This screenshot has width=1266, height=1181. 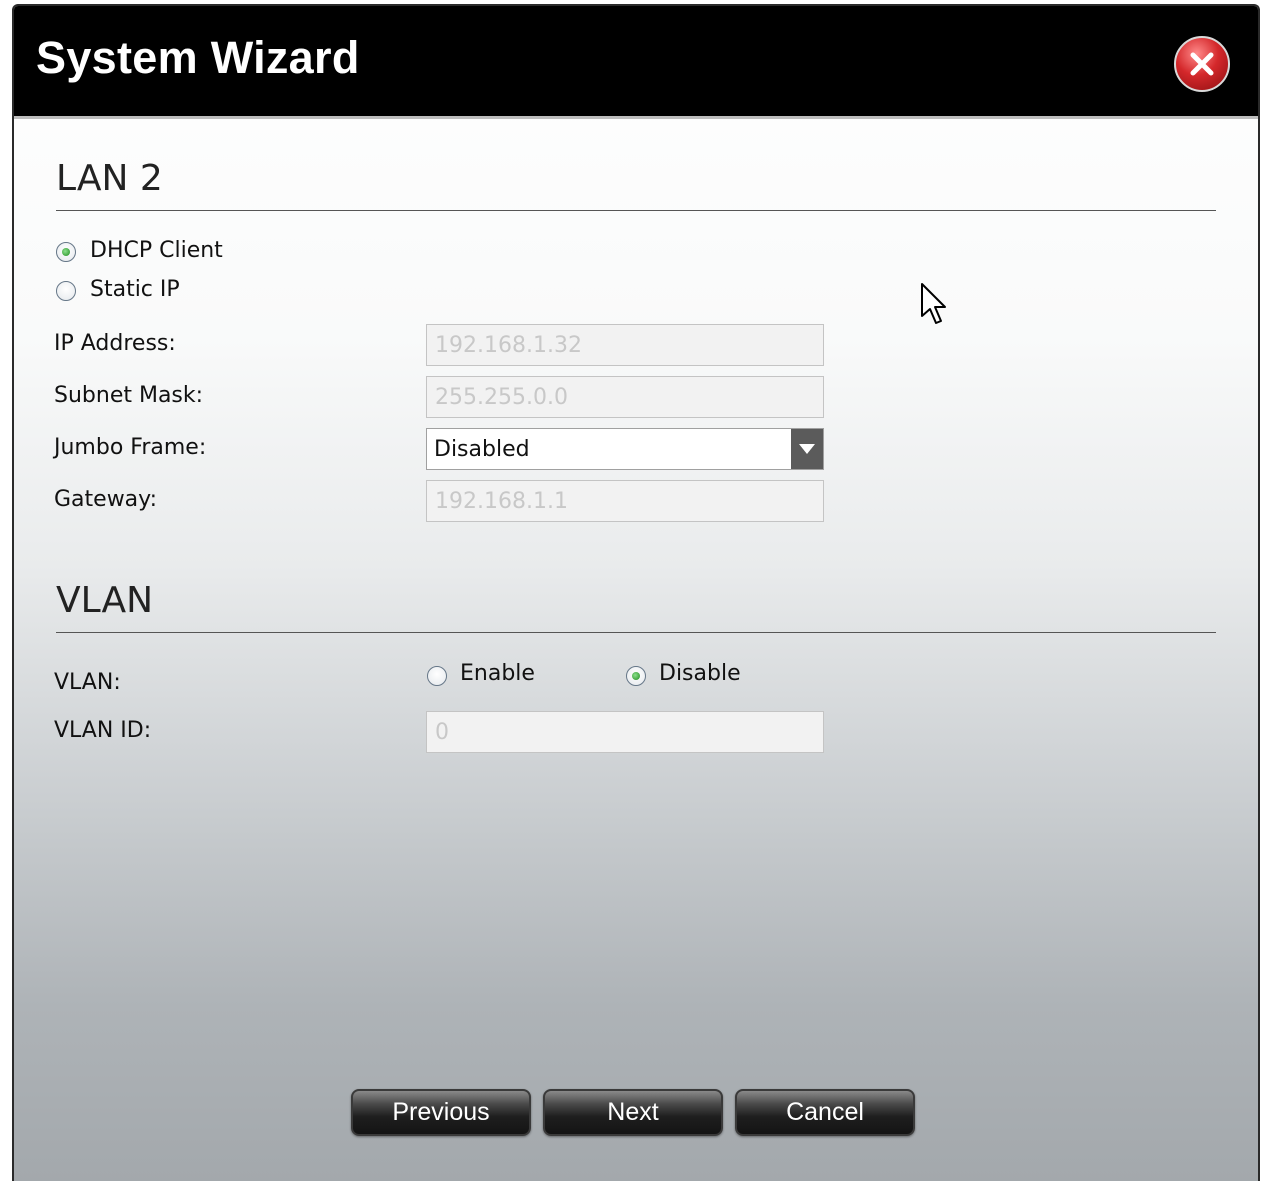 What do you see at coordinates (933, 303) in the screenshot?
I see `mouse-pointer-icon` at bounding box center [933, 303].